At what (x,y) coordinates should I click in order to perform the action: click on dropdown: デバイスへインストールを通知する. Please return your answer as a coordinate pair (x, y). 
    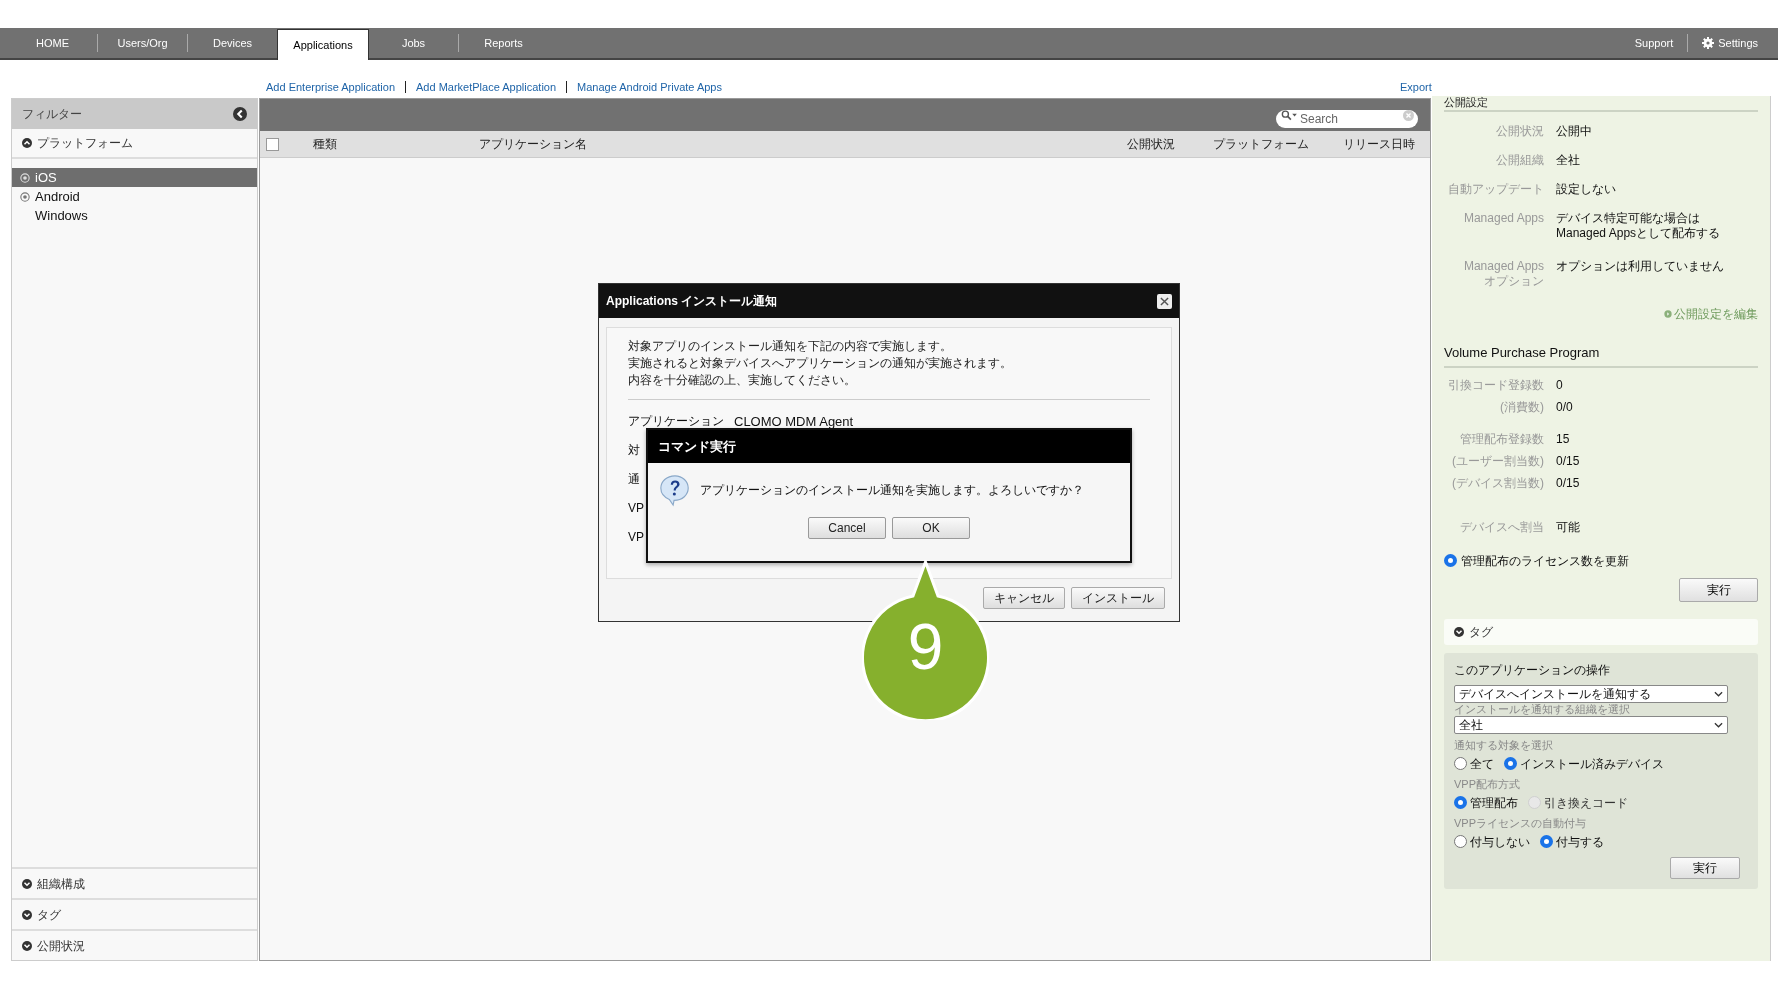
    Looking at the image, I should click on (1591, 693).